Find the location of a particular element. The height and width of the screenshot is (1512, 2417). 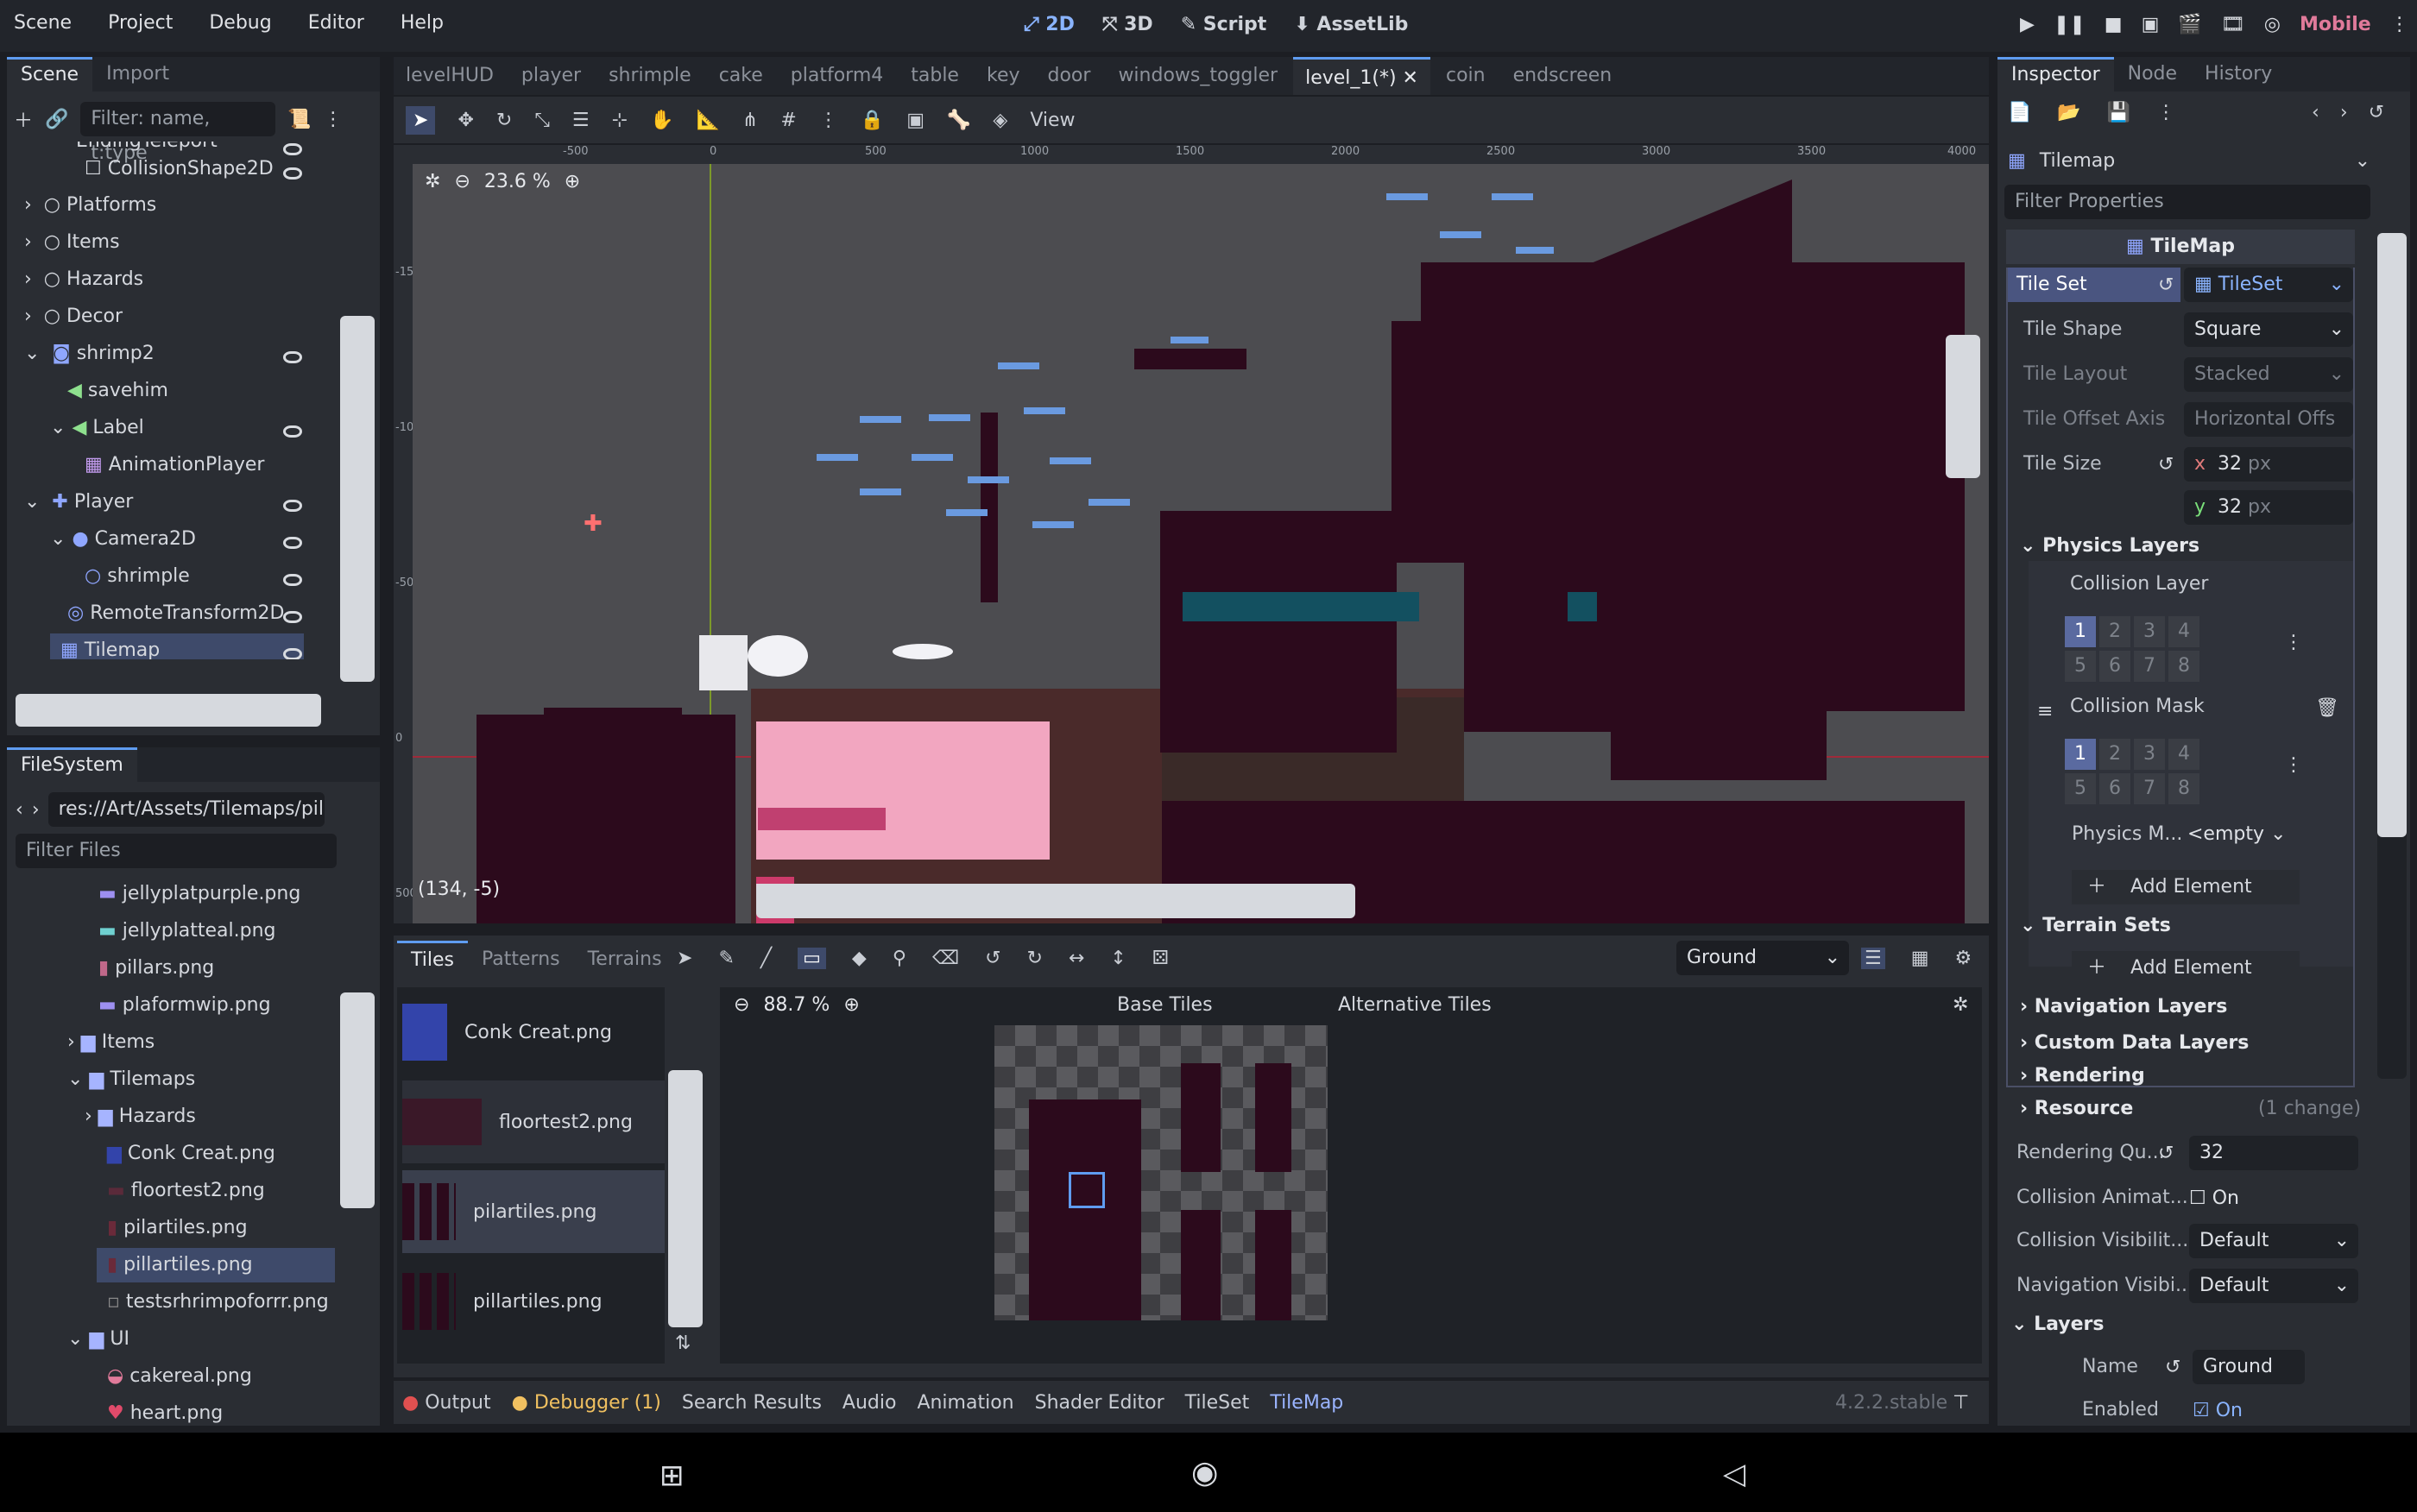

workspace-3d-button: ⤧ 3D is located at coordinates (1127, 25).